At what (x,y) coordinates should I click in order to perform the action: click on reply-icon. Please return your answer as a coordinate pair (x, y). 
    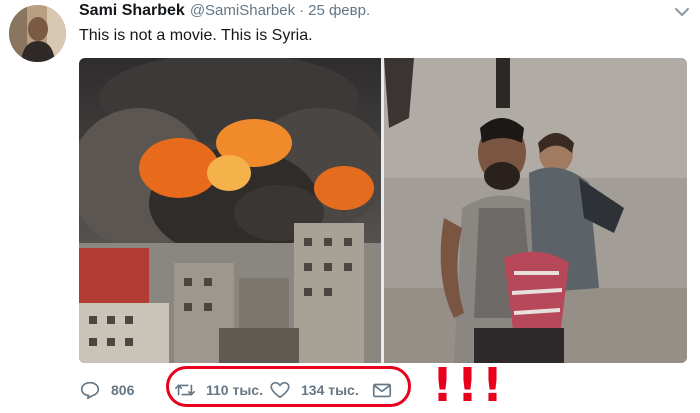
    Looking at the image, I should click on (90, 390).